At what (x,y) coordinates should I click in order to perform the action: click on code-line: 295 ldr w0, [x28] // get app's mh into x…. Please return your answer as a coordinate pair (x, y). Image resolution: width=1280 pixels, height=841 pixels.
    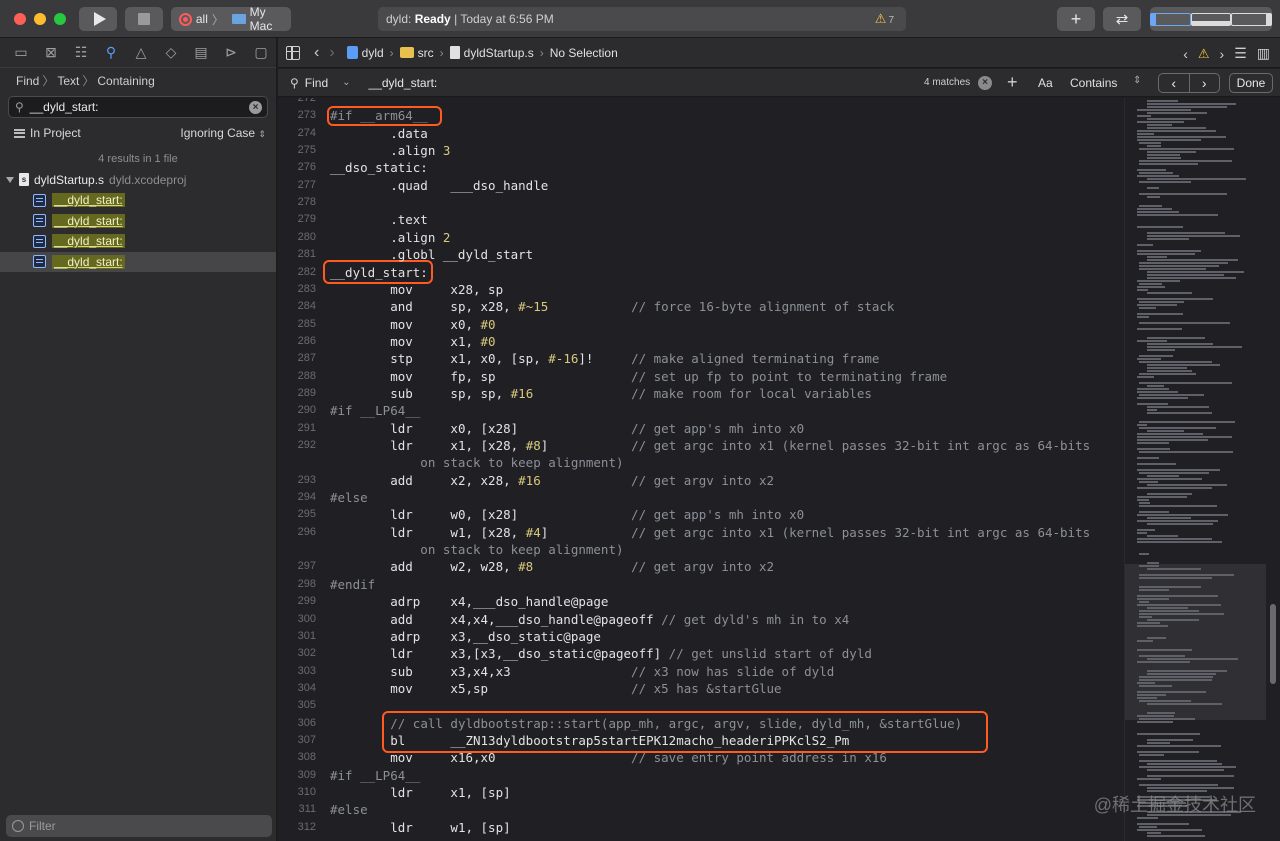
    Looking at the image, I should click on (701, 514).